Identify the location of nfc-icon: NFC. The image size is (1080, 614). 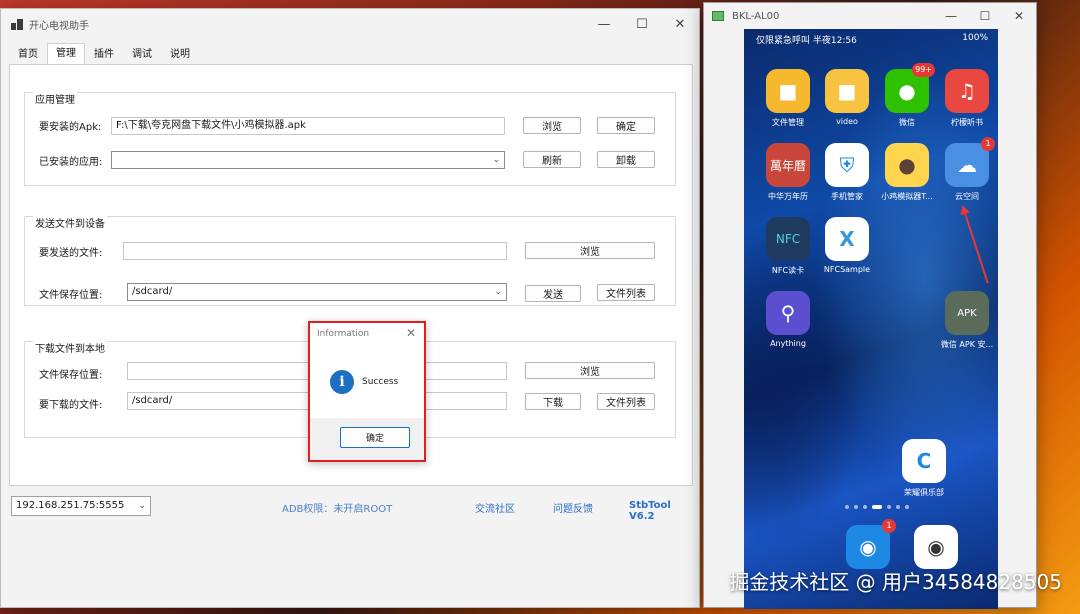
(788, 239).